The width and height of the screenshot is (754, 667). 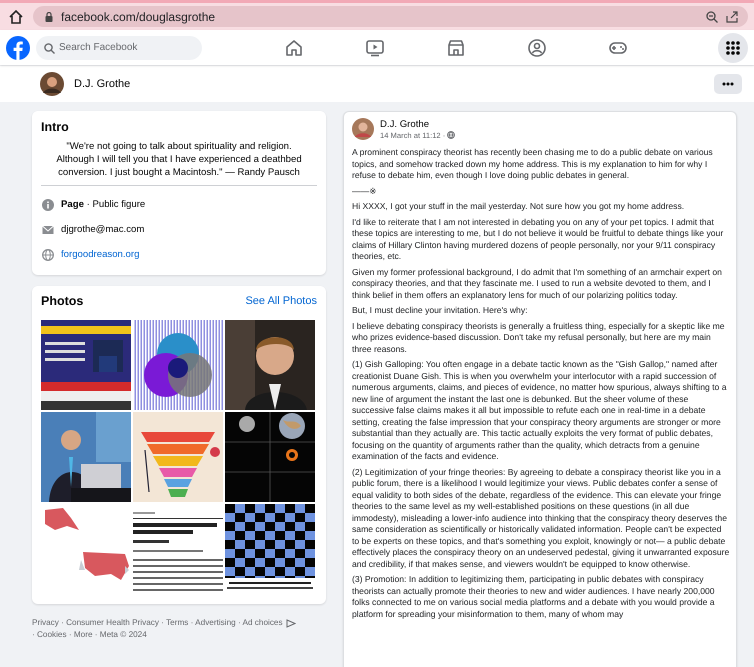 What do you see at coordinates (49, 48) in the screenshot?
I see `search-icon` at bounding box center [49, 48].